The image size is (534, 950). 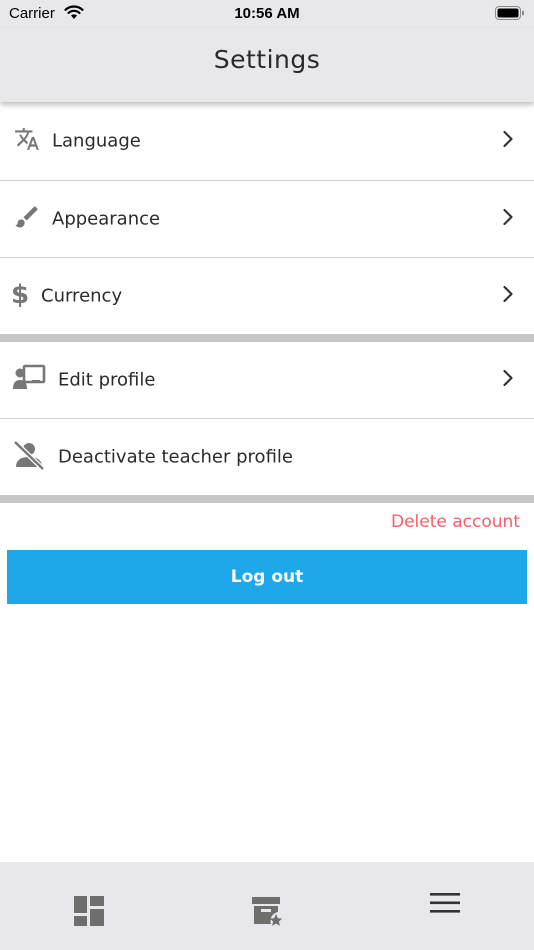 I want to click on tab-dashboard, so click(x=89, y=906).